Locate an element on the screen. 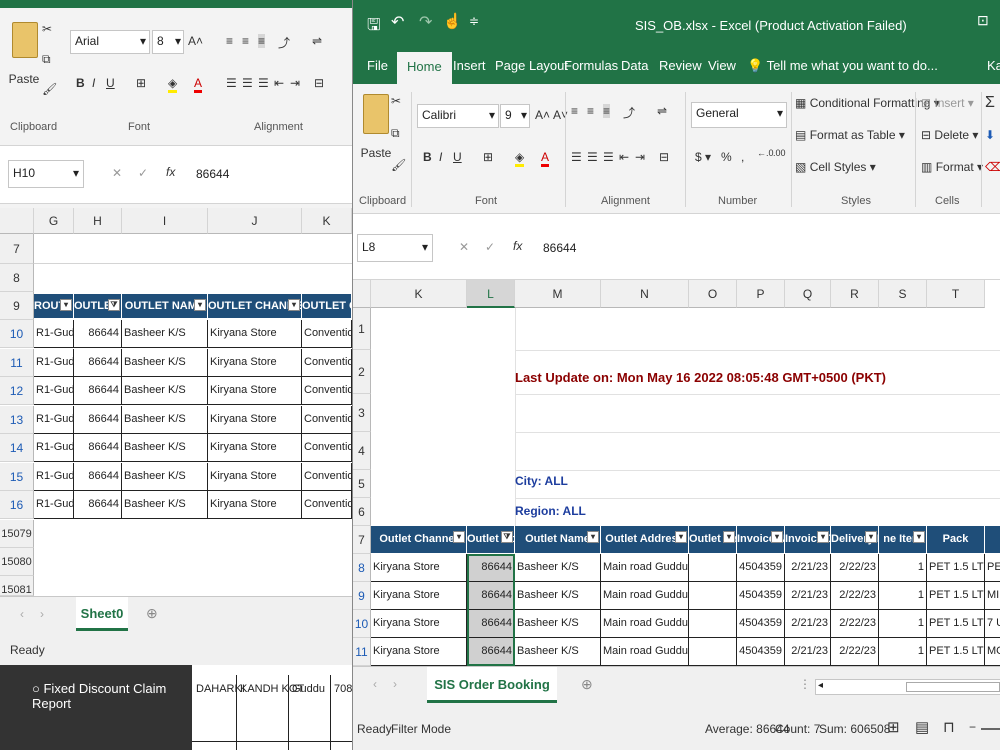 This screenshot has width=1000, height=750. horizontal-scrollbar: ◂ is located at coordinates (907, 687).